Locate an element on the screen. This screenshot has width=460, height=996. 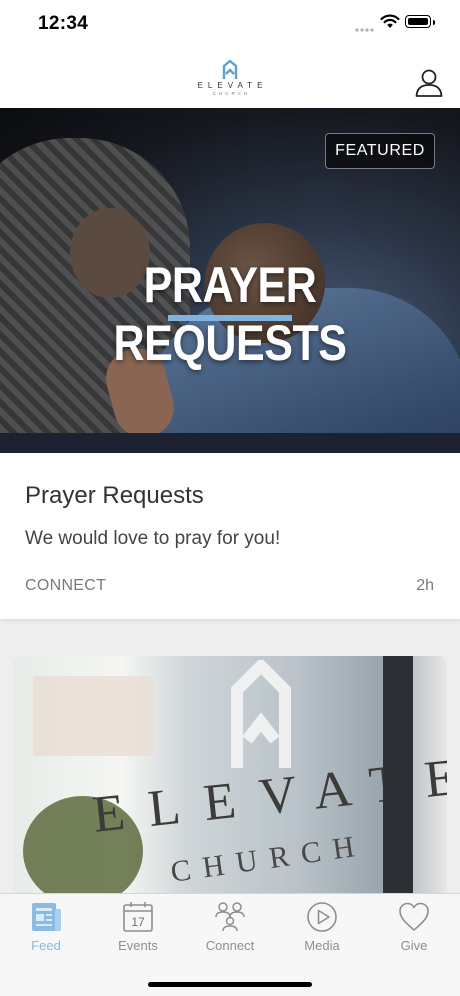
tab-media: Media is located at coordinates (322, 930).